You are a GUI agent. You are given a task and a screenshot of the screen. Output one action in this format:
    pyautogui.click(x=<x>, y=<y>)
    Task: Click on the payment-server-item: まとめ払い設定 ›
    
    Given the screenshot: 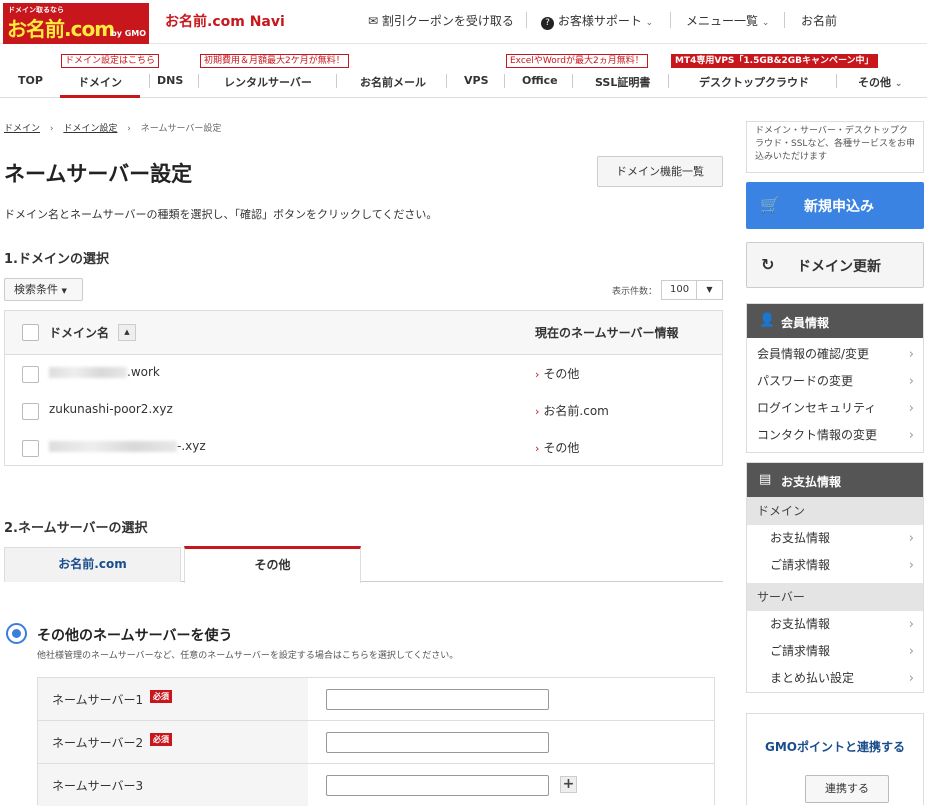 What is the action you would take?
    pyautogui.click(x=835, y=678)
    